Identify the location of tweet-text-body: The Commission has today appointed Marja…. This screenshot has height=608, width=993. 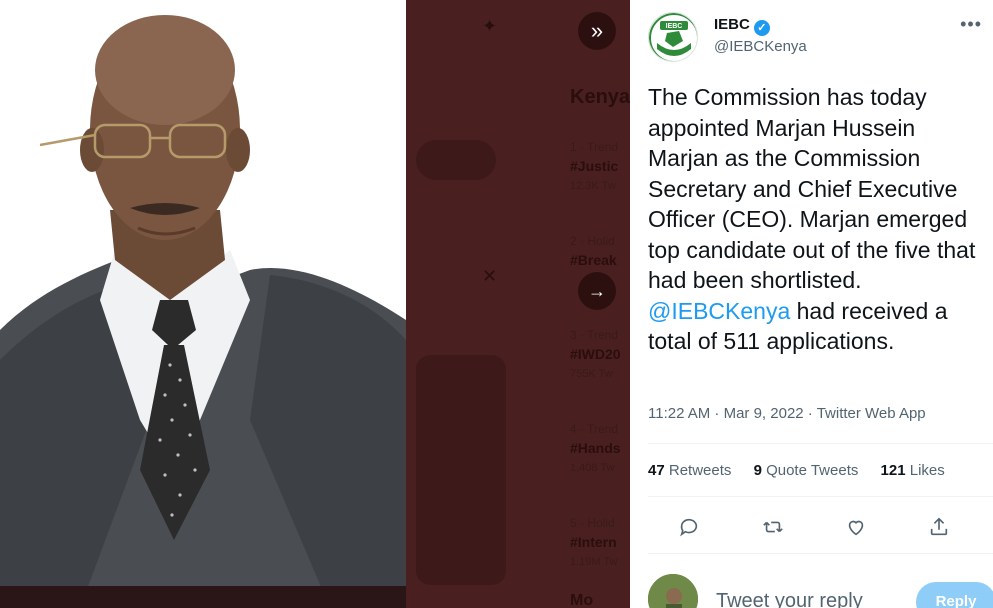
(812, 188).